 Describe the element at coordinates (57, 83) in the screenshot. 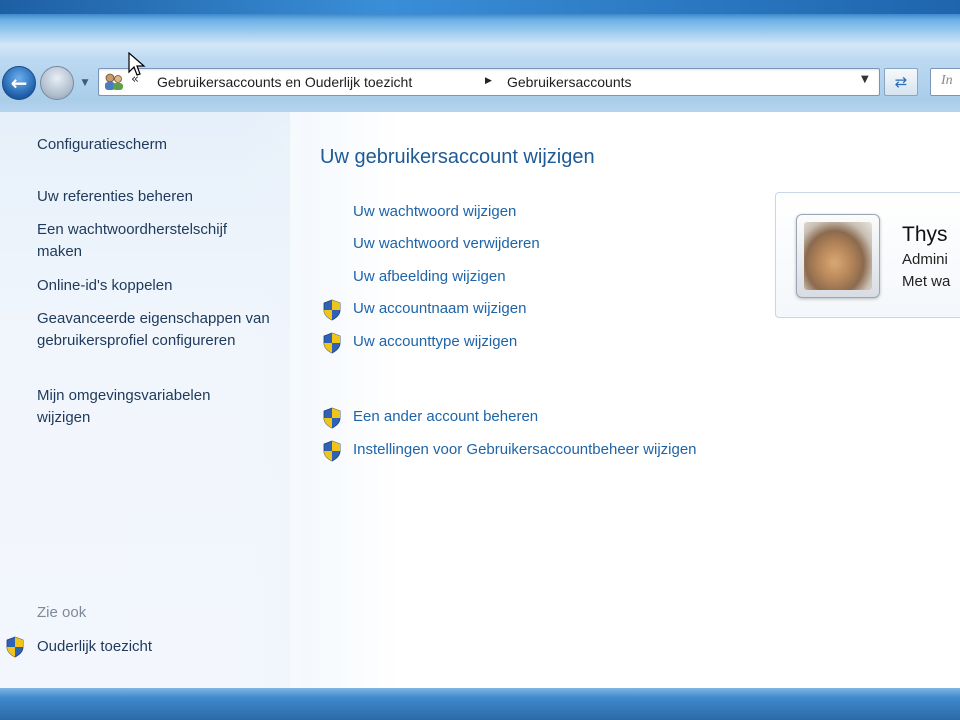

I see `forward-button` at that location.